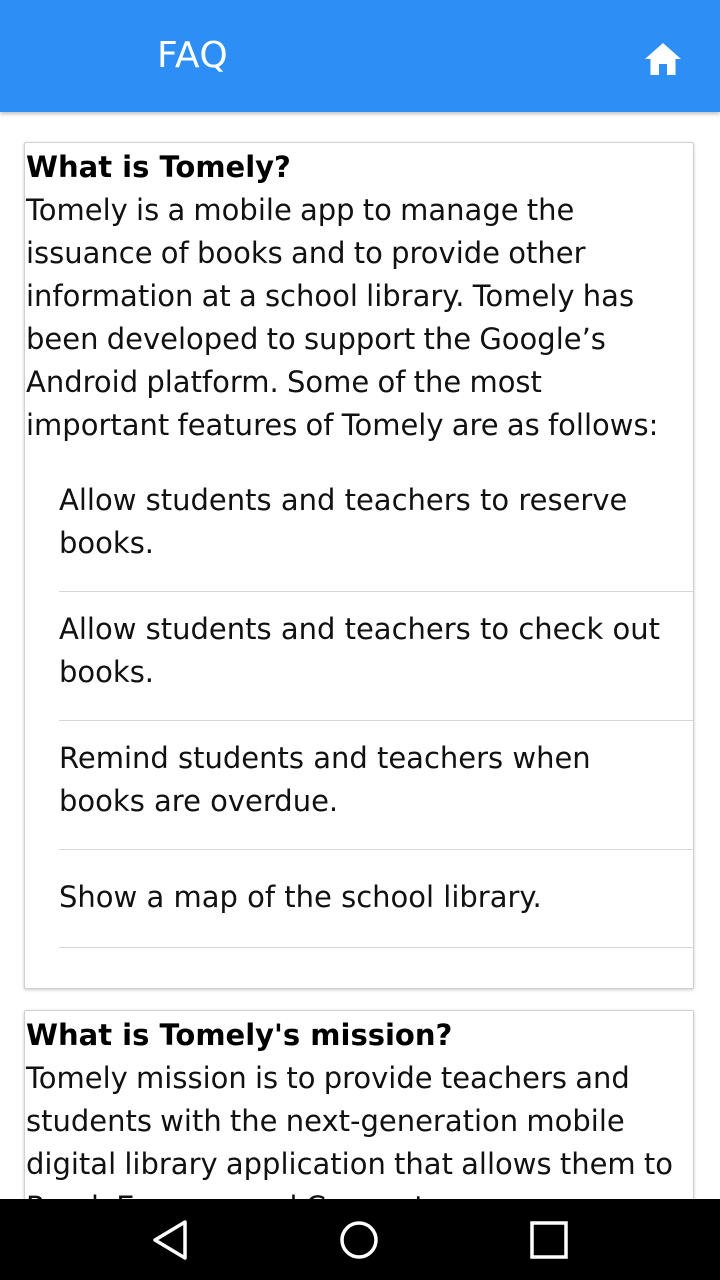 This screenshot has height=1280, width=720. I want to click on app-bar: FAQ, so click(360, 56).